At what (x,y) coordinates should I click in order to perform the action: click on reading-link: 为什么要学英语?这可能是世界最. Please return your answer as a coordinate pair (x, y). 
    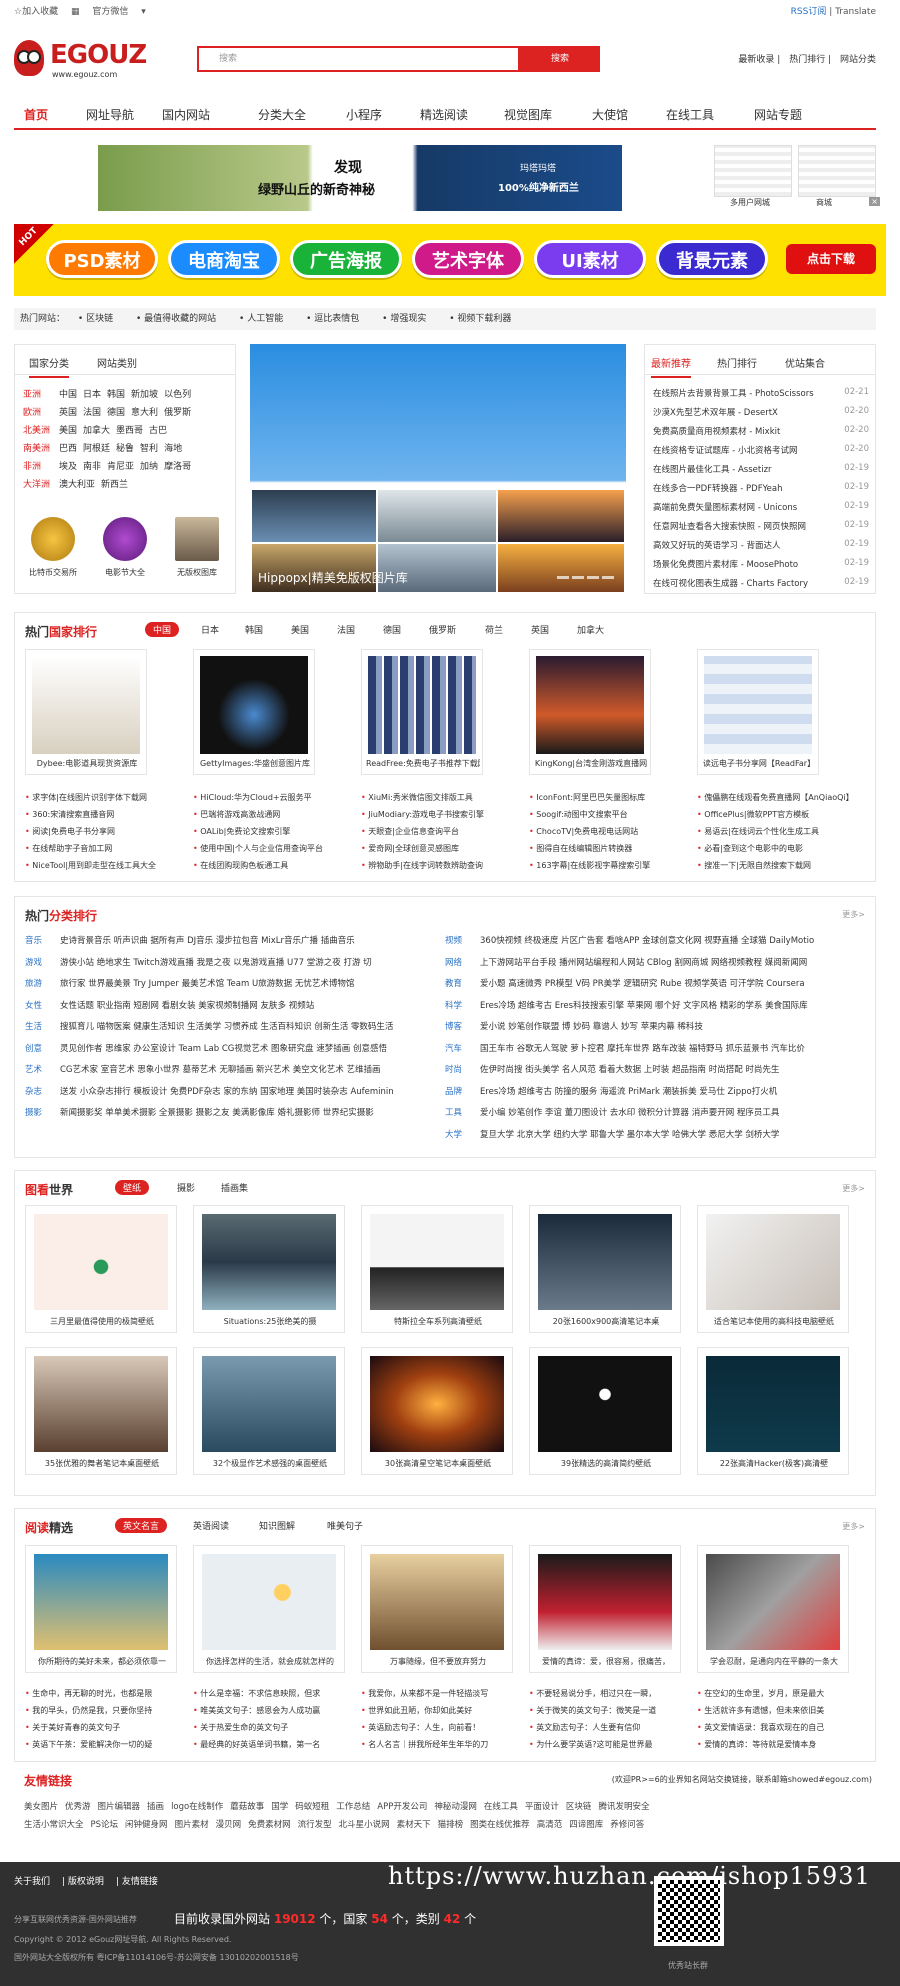
    Looking at the image, I should click on (605, 1744).